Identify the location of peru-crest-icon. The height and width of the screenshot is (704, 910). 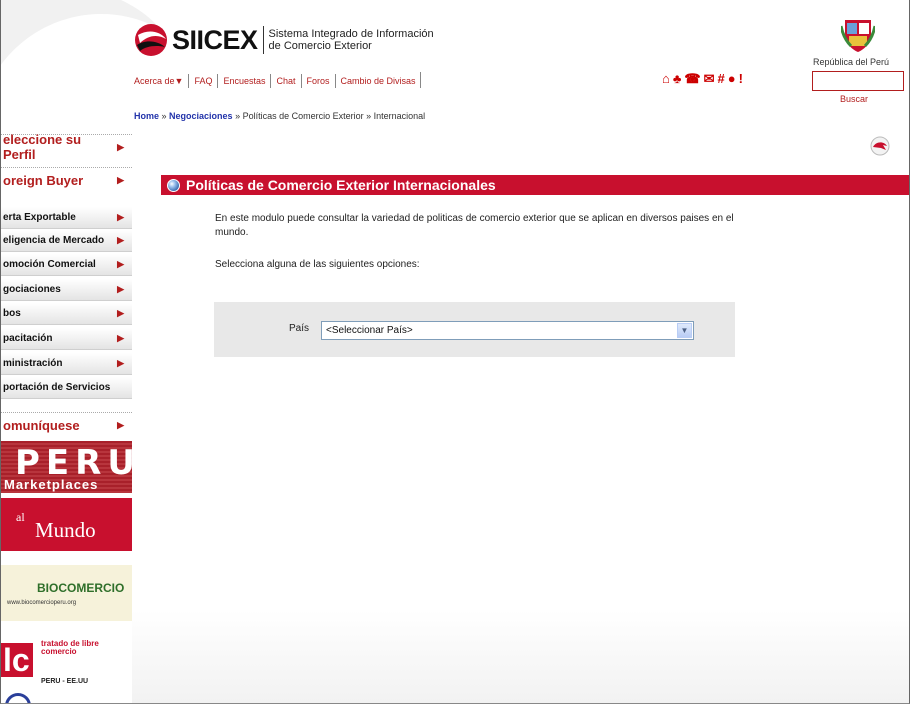
(858, 35).